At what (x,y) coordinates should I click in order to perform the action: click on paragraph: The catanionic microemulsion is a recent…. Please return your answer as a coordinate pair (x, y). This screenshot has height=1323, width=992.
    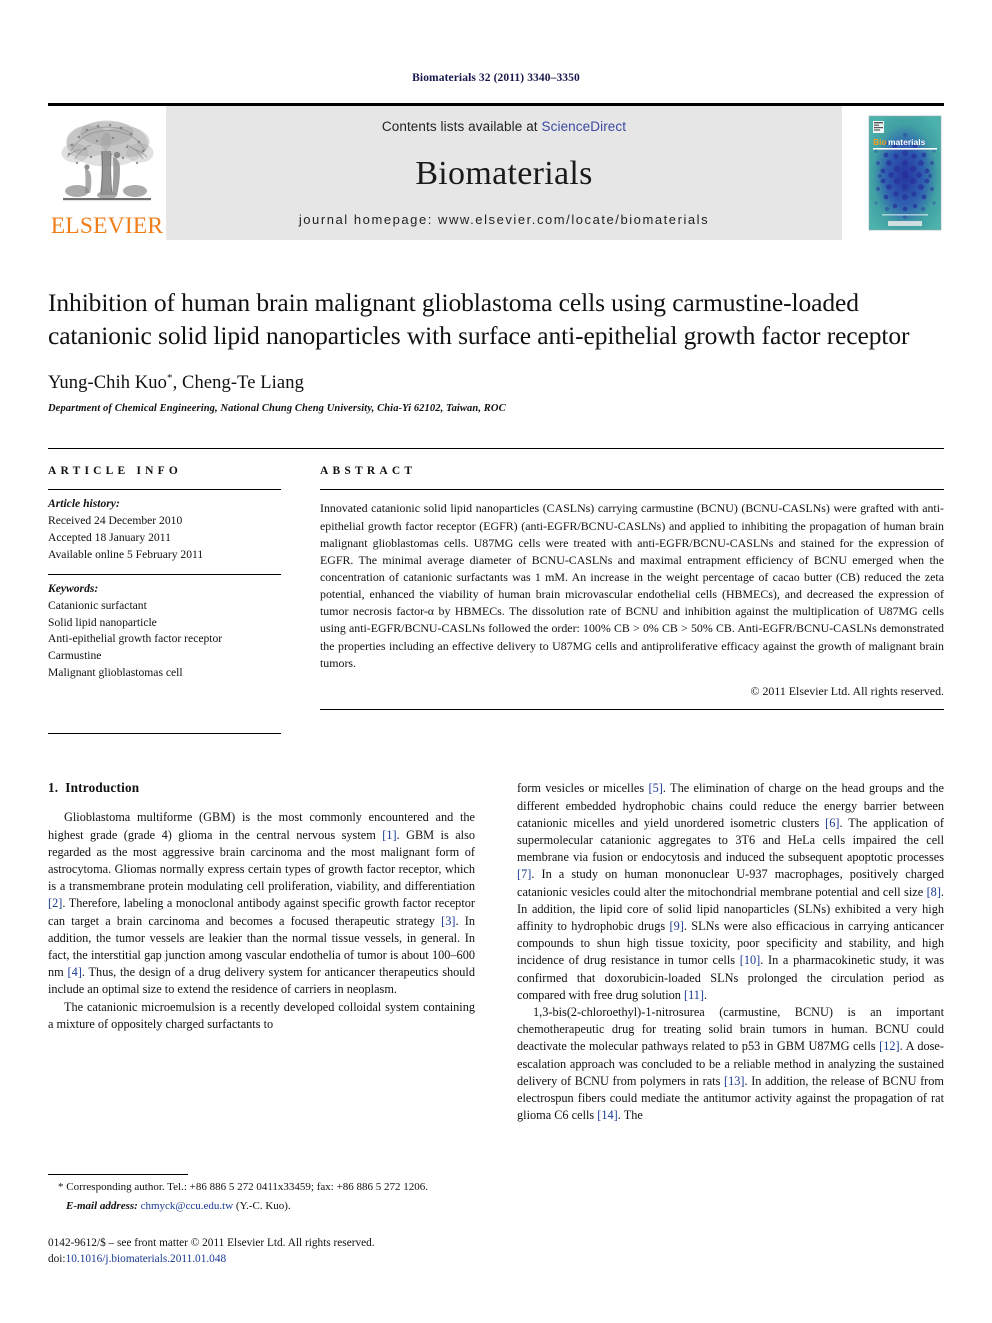
    Looking at the image, I should click on (261, 1015).